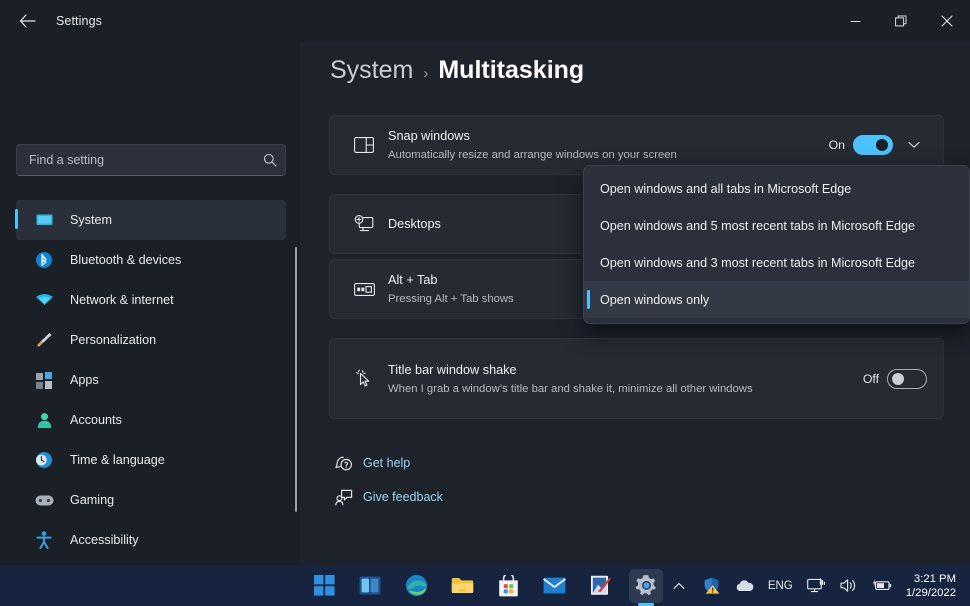 The height and width of the screenshot is (606, 970). I want to click on cloud-icon, so click(745, 585).